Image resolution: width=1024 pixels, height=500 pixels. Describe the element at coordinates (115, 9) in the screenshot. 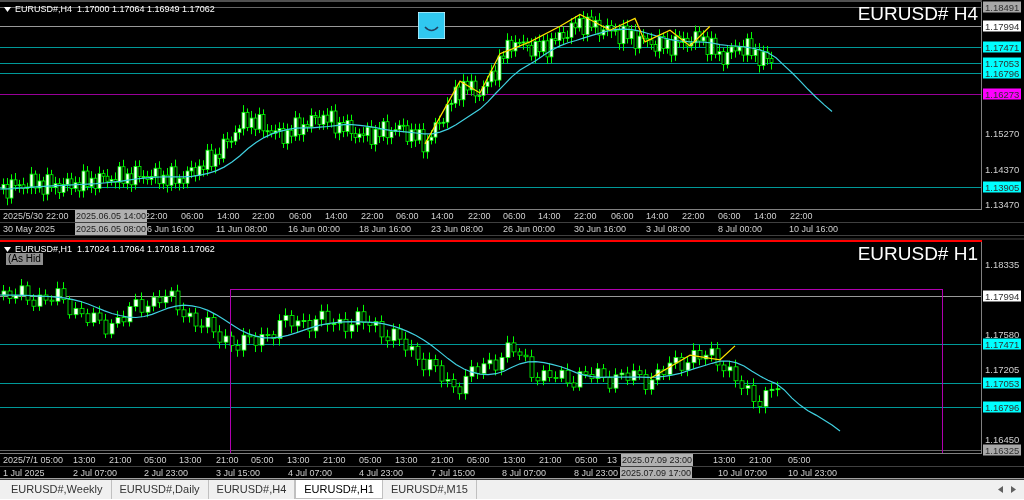

I see `pane-header: EURUSD#,H4 1.17000 1.17064 1.16949 1.17062` at that location.